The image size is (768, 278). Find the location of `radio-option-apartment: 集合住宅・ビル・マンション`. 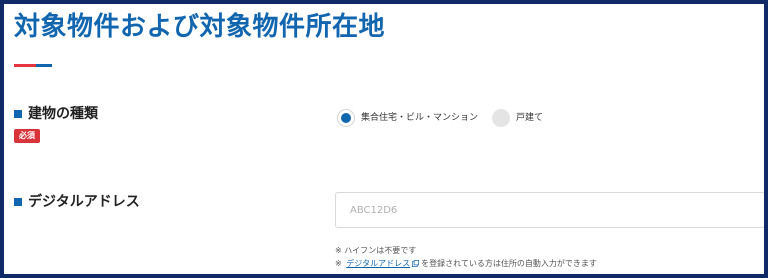

radio-option-apartment: 集合住宅・ビル・マンション is located at coordinates (407, 118).